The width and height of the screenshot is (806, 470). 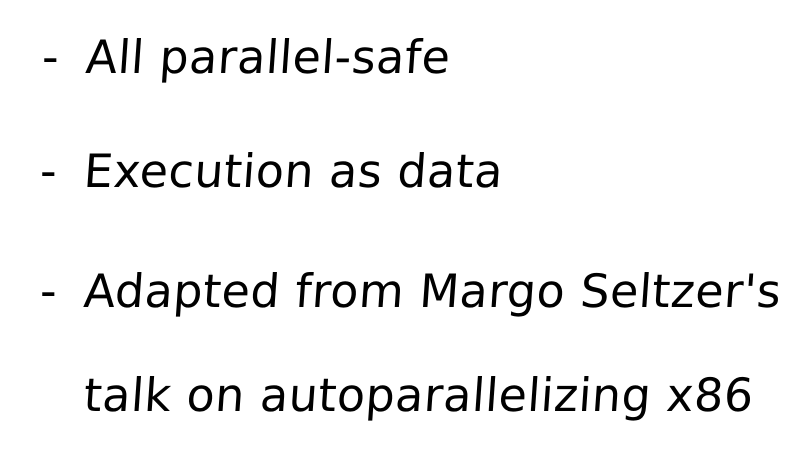 I want to click on note-text: talk on autoparallelizing x86, so click(x=419, y=395).